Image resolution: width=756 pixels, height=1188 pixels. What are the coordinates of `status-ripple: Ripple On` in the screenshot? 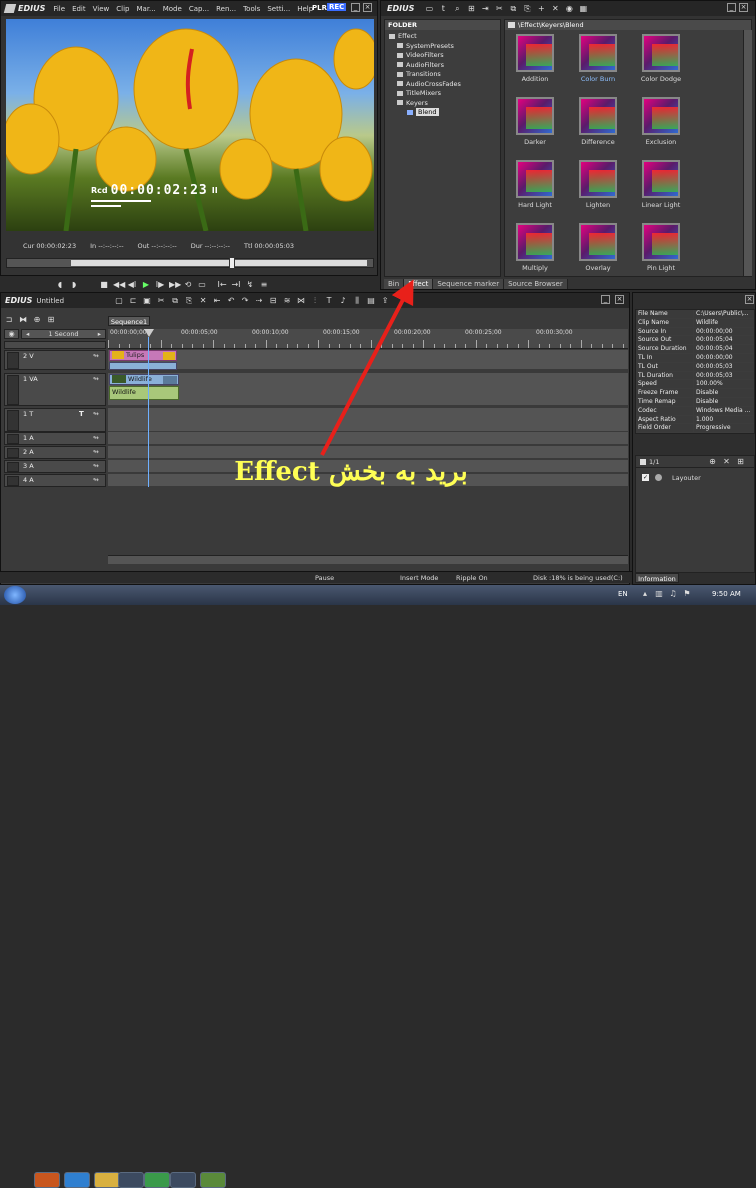 It's located at (472, 577).